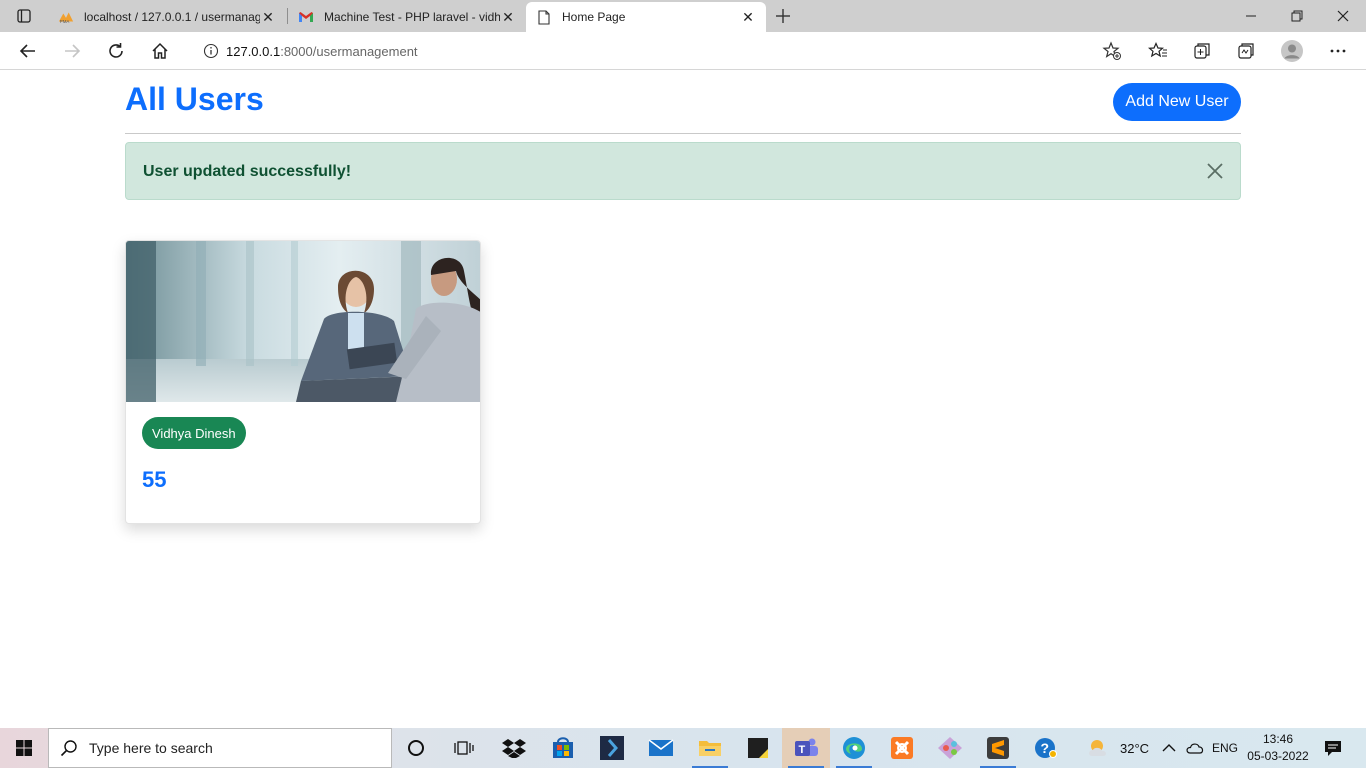  I want to click on taskbar-visual-studio, so click(612, 748).